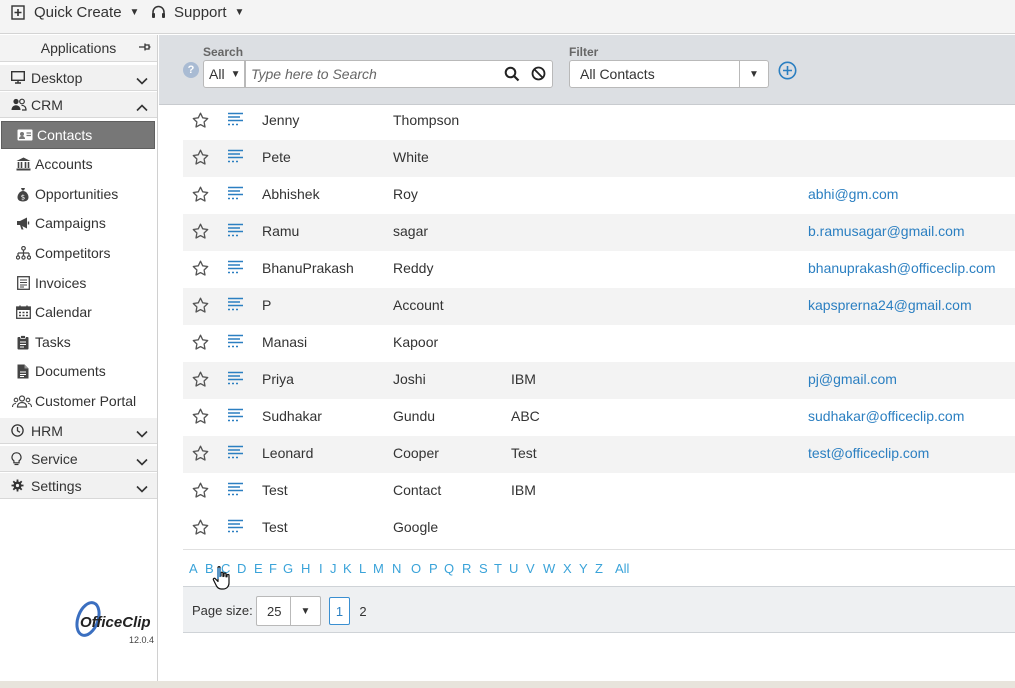  What do you see at coordinates (241, 568) in the screenshot?
I see `alpha-letter: D` at bounding box center [241, 568].